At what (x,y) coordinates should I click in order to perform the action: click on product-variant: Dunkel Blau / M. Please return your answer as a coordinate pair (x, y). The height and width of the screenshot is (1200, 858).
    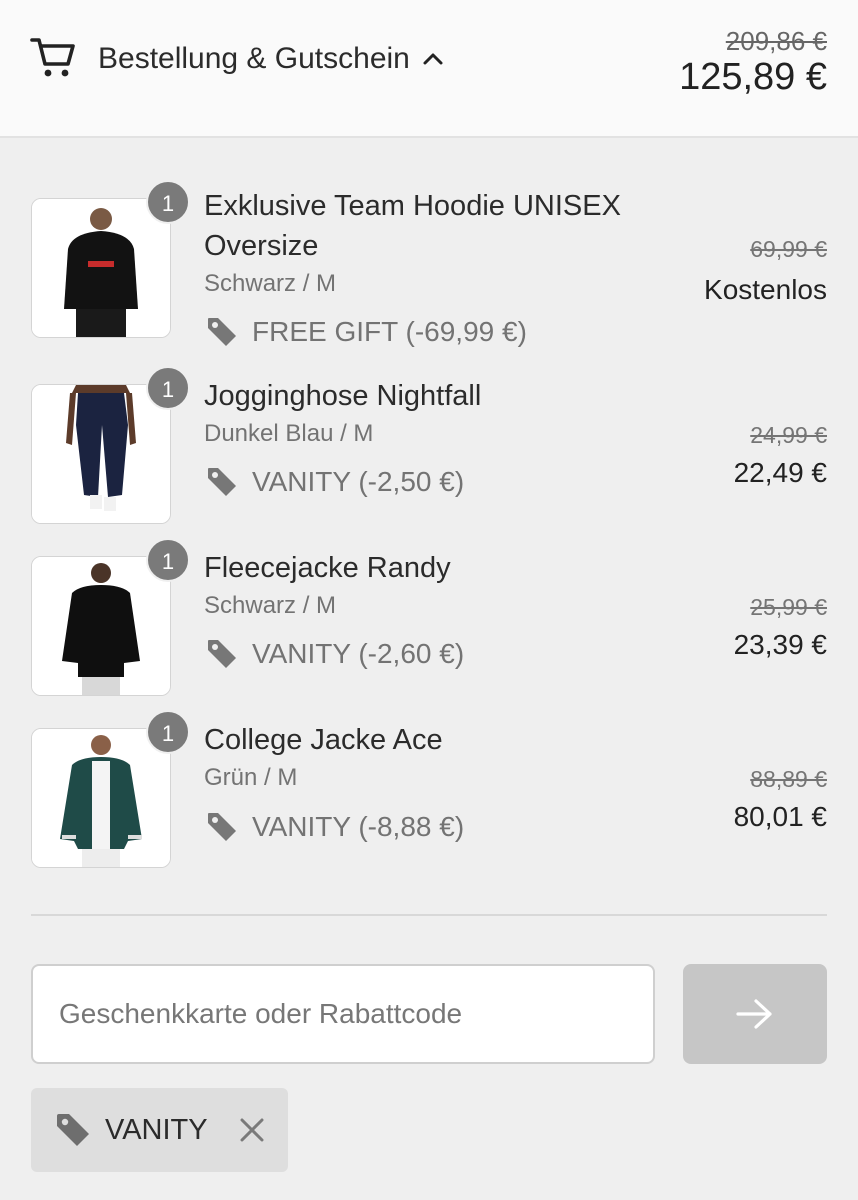
    Looking at the image, I should click on (289, 433).